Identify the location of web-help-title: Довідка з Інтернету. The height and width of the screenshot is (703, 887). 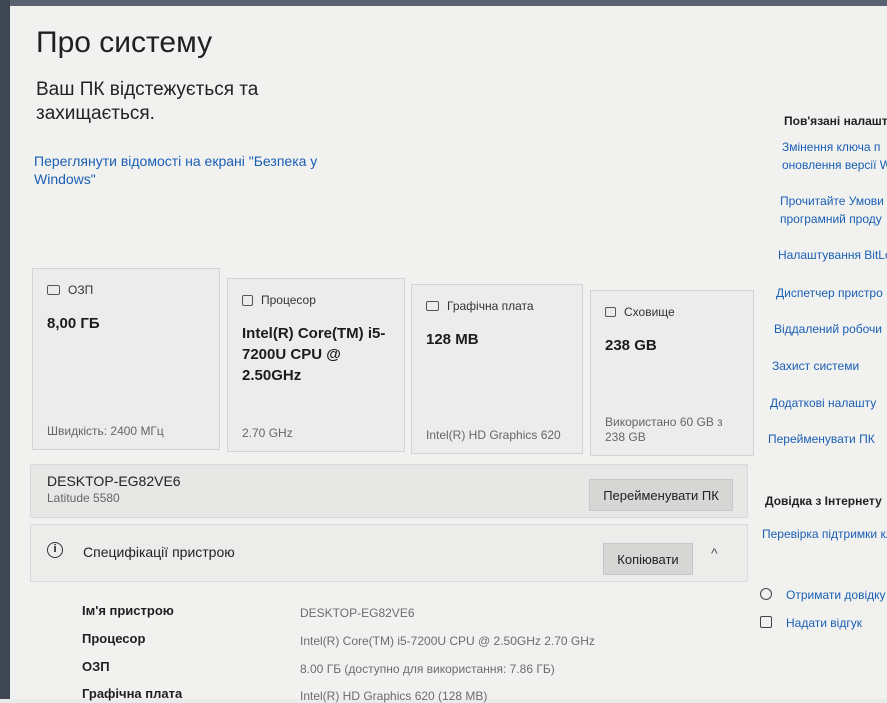
(823, 501).